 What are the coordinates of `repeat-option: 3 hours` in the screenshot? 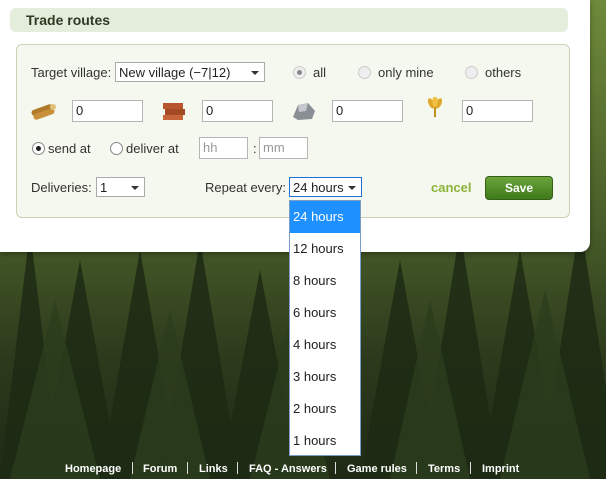 It's located at (325, 377).